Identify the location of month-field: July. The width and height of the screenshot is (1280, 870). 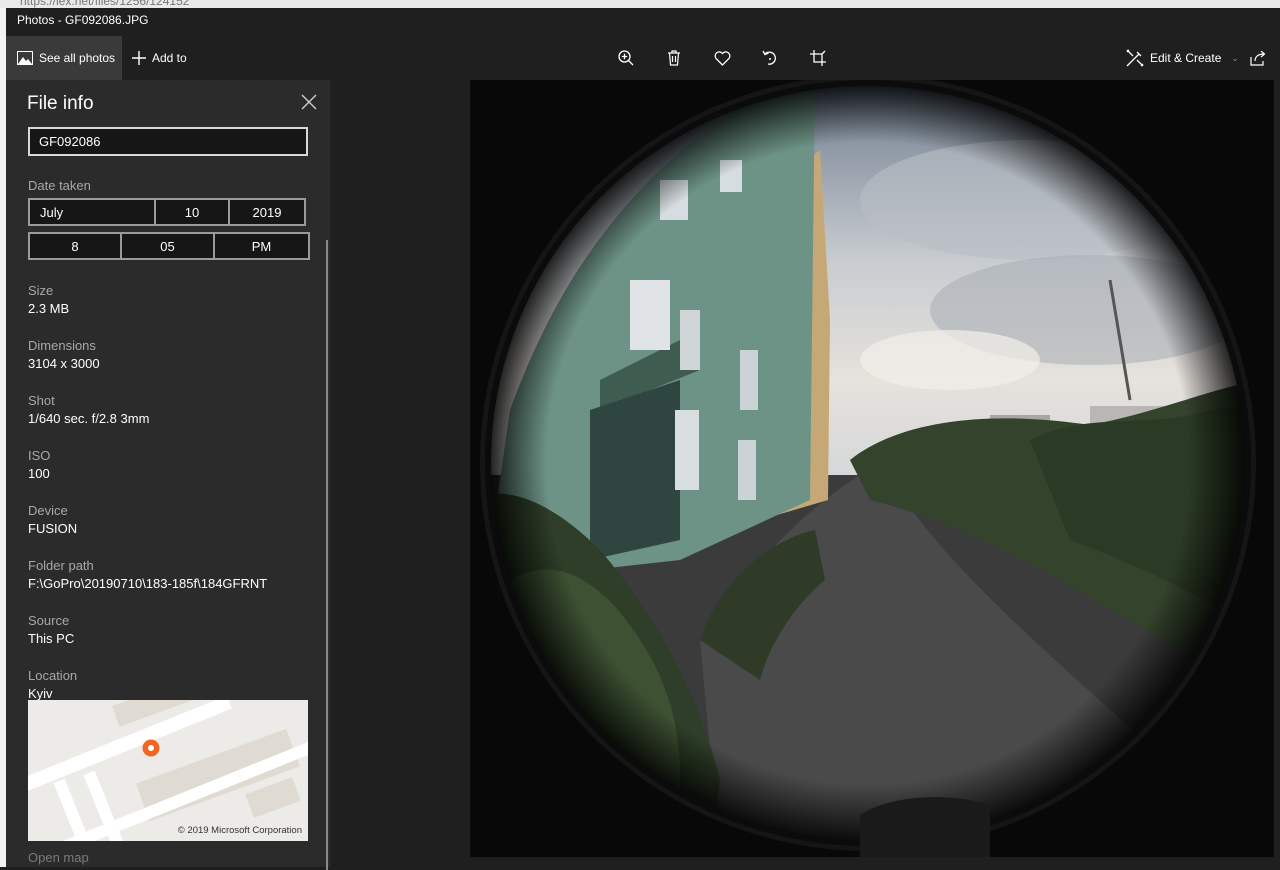
(92, 212).